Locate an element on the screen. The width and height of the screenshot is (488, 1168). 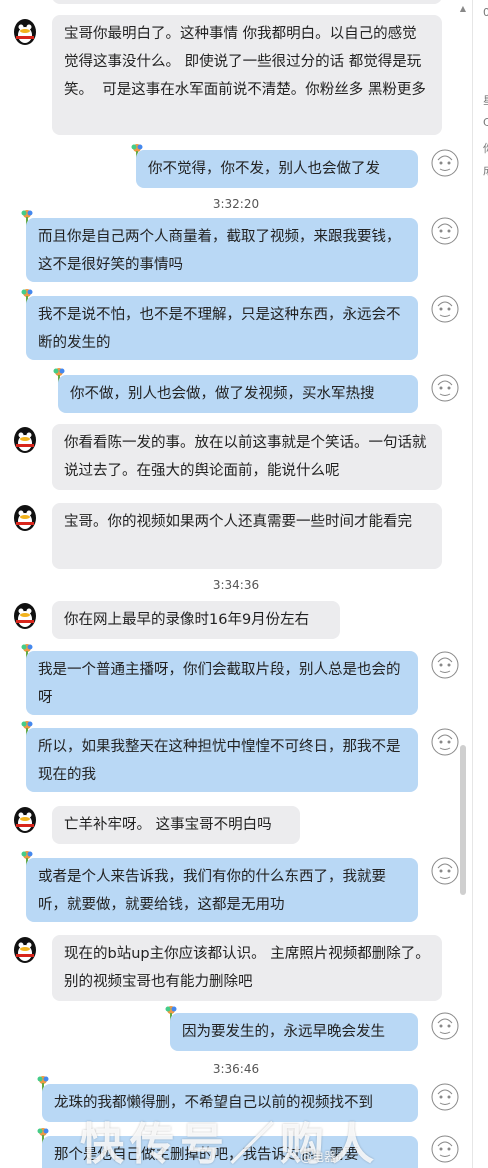
message-bubble-outgoing: 你不觉得，你不发，别人也会做了发 is located at coordinates (277, 169).